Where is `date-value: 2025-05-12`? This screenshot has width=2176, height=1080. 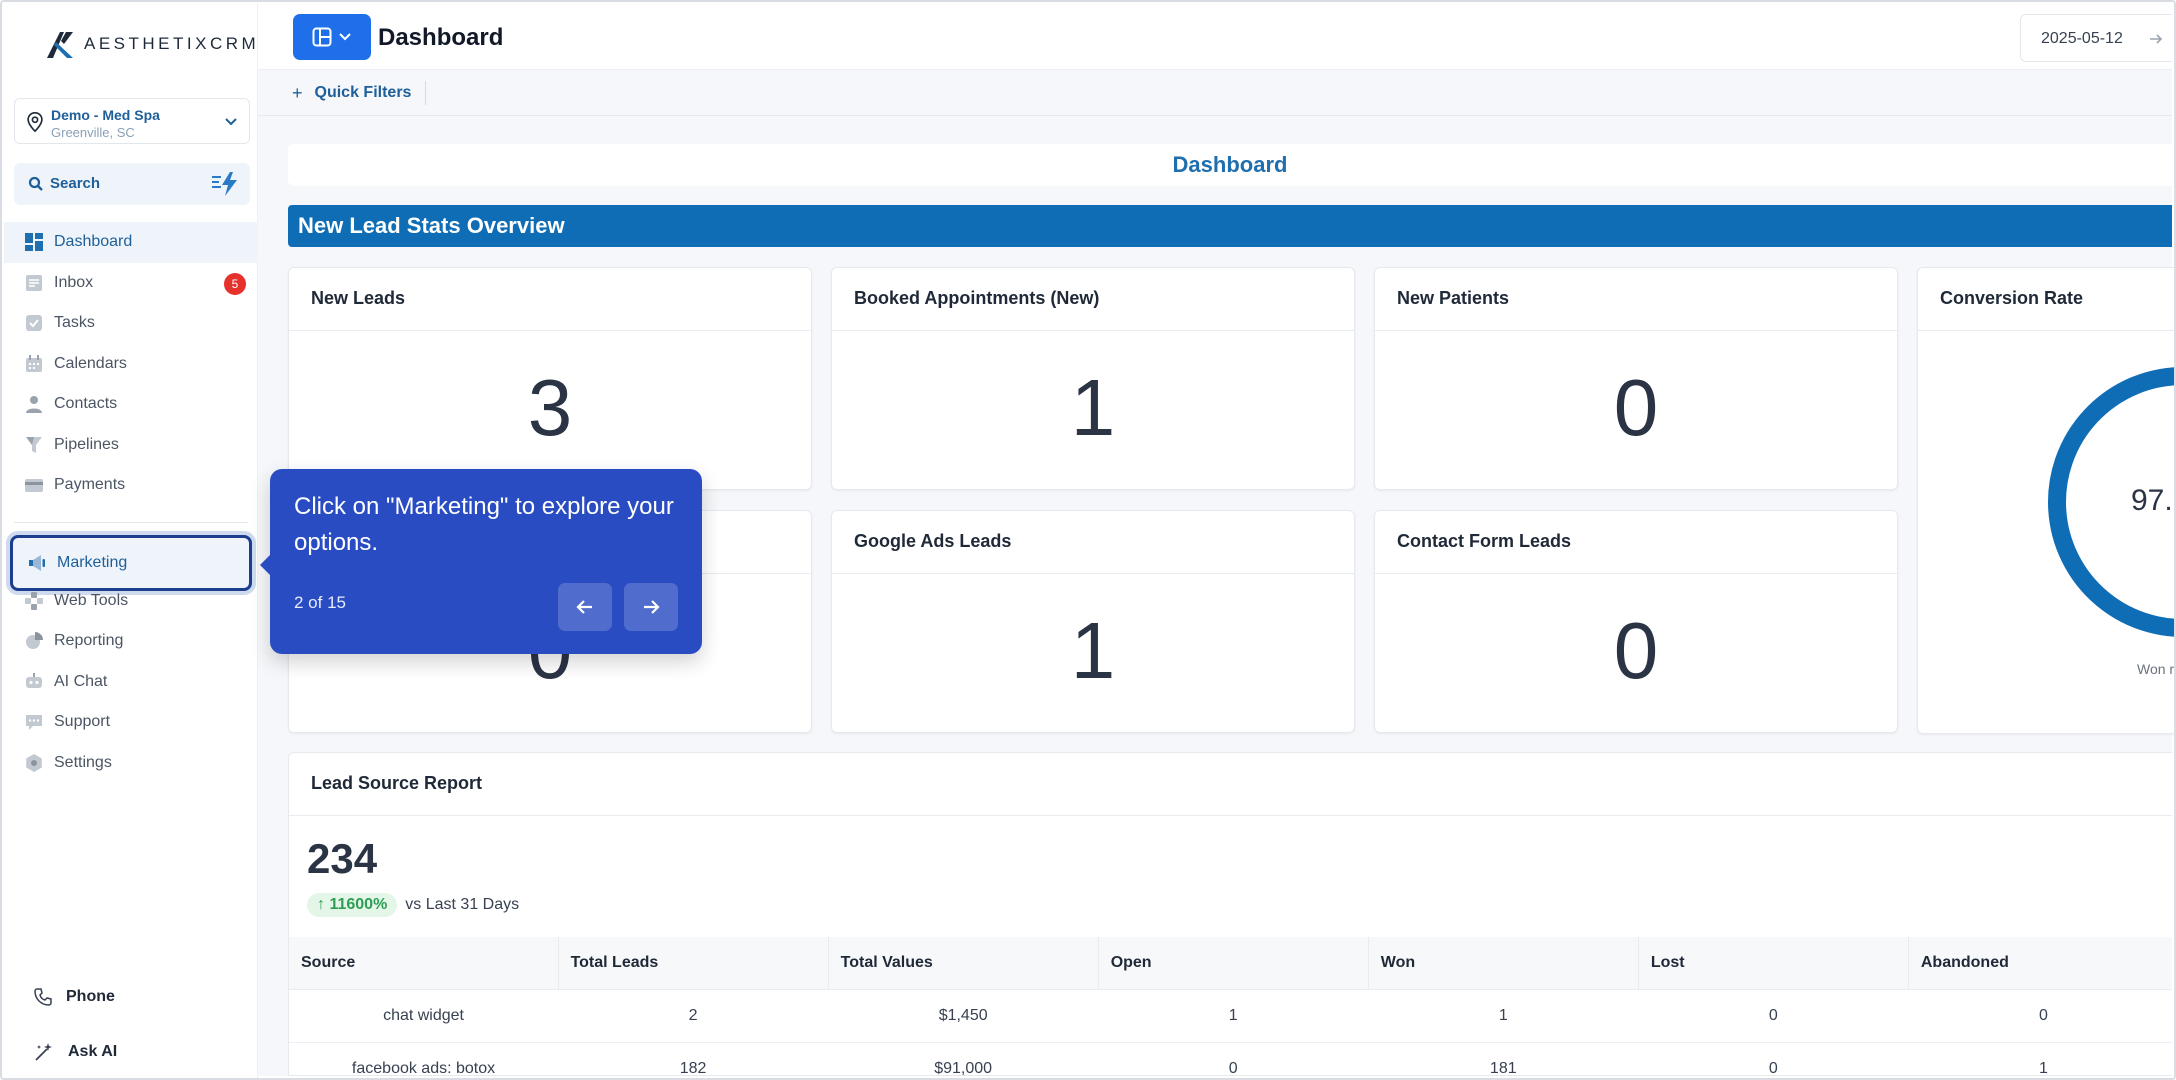 date-value: 2025-05-12 is located at coordinates (2082, 38).